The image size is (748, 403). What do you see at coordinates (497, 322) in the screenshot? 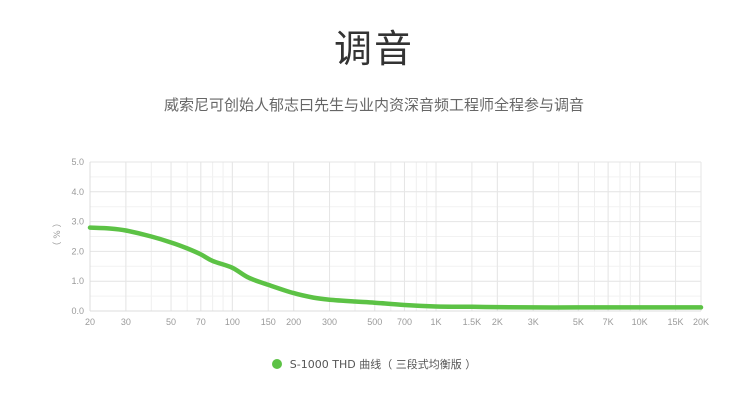
I see `x-tick-label: 2K` at bounding box center [497, 322].